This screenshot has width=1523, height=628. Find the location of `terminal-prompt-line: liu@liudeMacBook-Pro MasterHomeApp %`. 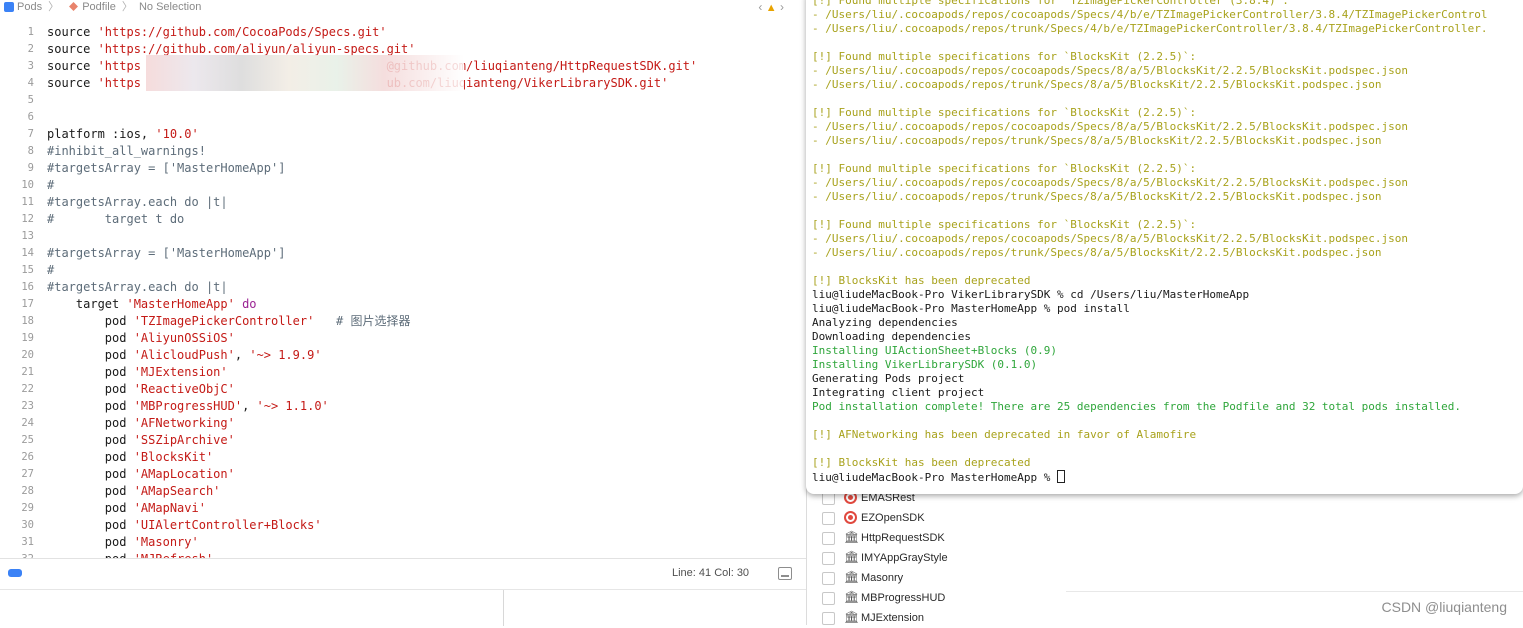

terminal-prompt-line: liu@liudeMacBook-Pro MasterHomeApp % is located at coordinates (1167, 477).